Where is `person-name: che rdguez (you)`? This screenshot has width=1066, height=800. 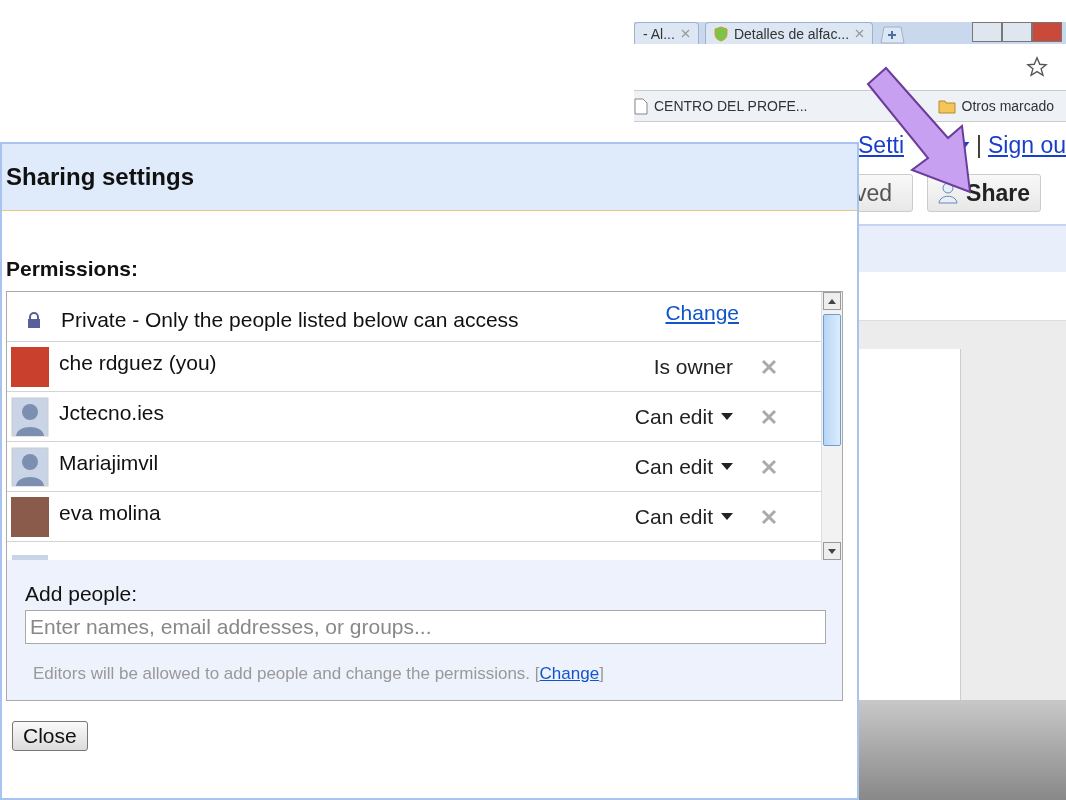 person-name: che rdguez (you) is located at coordinates (138, 362).